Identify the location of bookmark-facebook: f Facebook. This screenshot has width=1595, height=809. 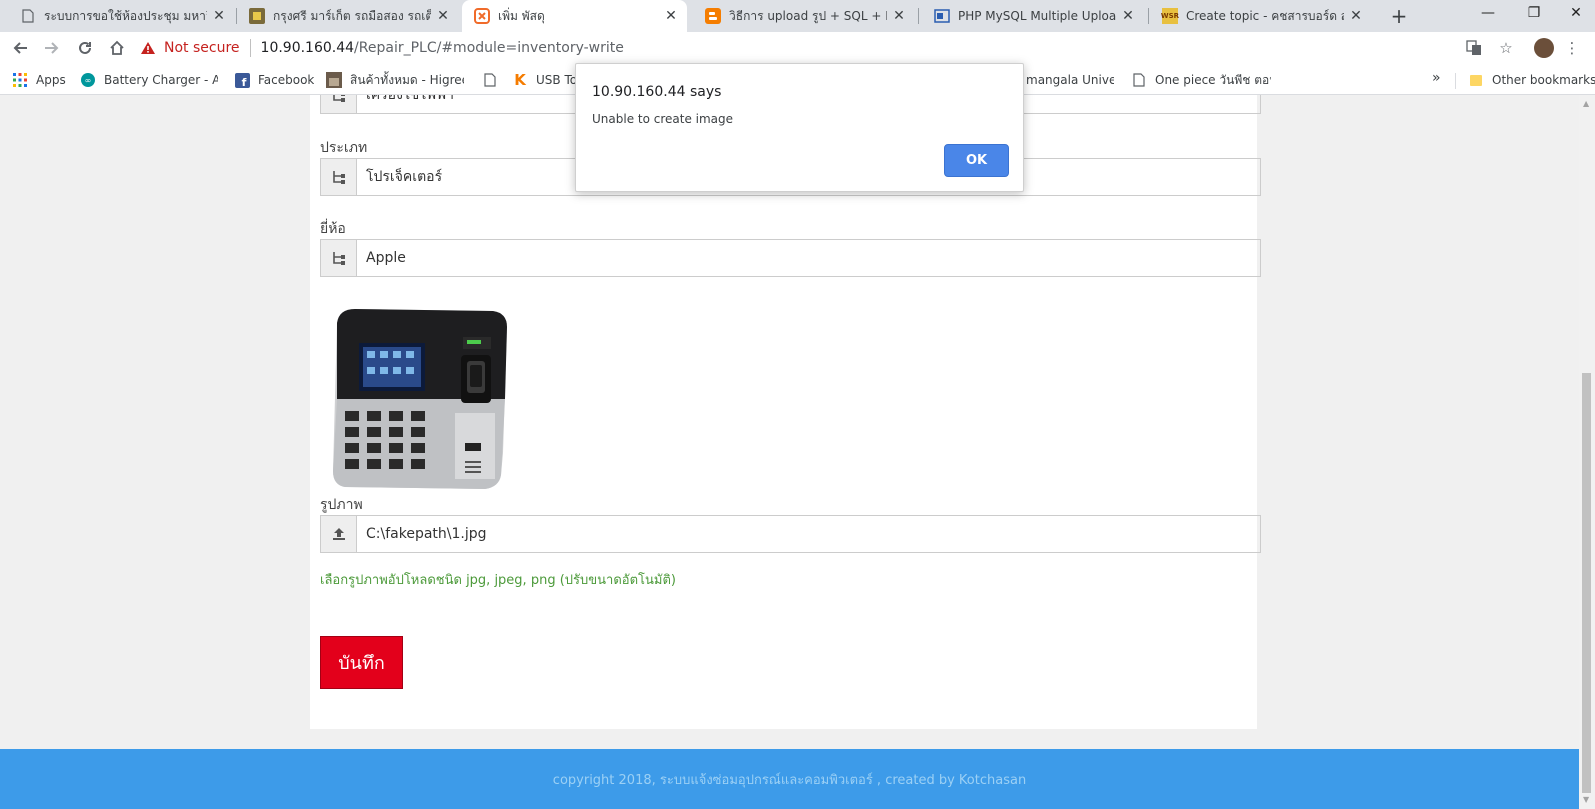
(274, 80).